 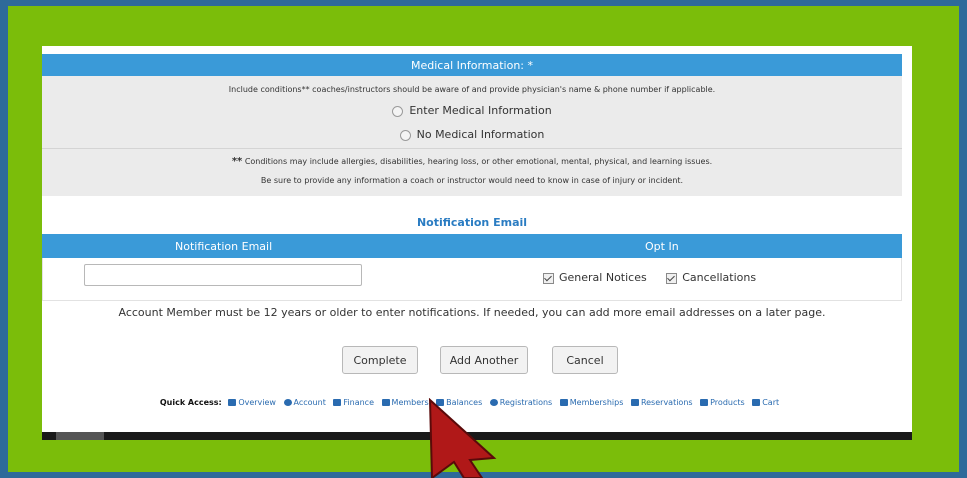 I want to click on radio-no-medical: No Medical Information, so click(x=472, y=134).